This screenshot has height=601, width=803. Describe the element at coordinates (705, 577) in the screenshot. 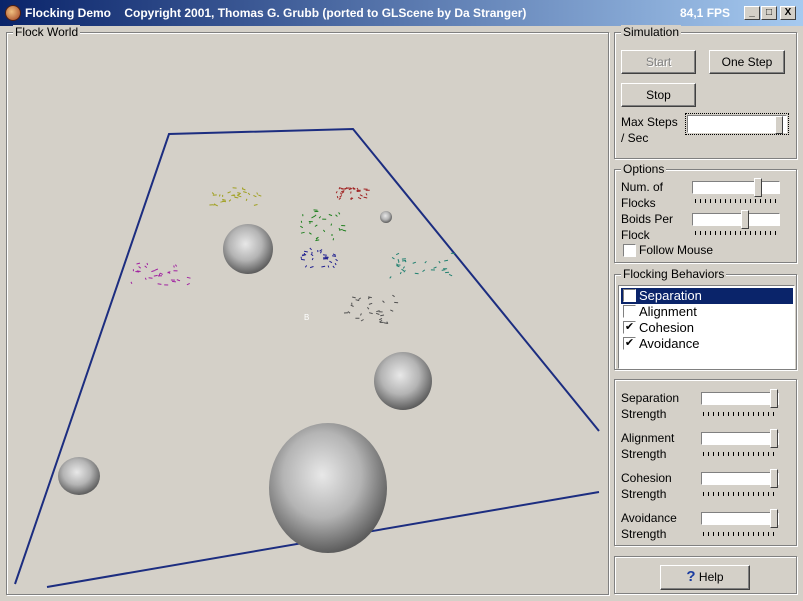

I see `help-button: ? Help` at that location.